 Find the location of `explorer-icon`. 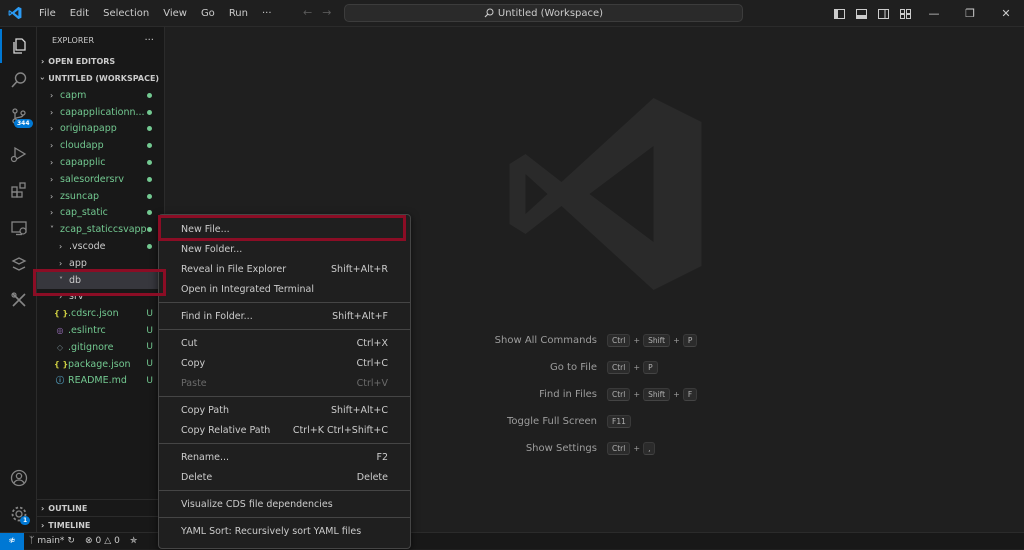

explorer-icon is located at coordinates (18, 46).